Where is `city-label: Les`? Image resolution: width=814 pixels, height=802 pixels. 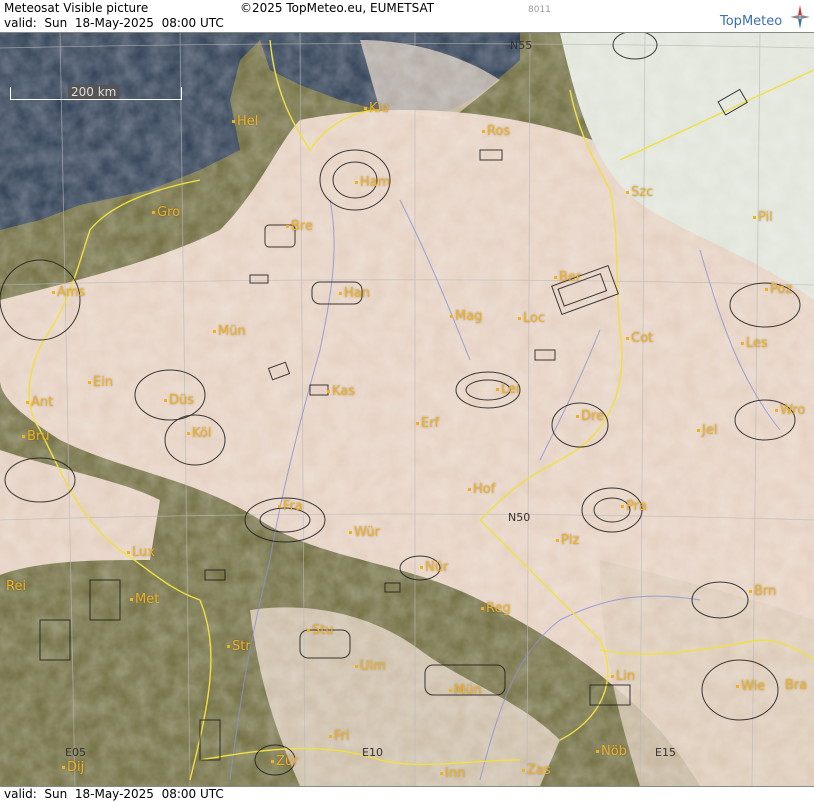 city-label: Les is located at coordinates (754, 343).